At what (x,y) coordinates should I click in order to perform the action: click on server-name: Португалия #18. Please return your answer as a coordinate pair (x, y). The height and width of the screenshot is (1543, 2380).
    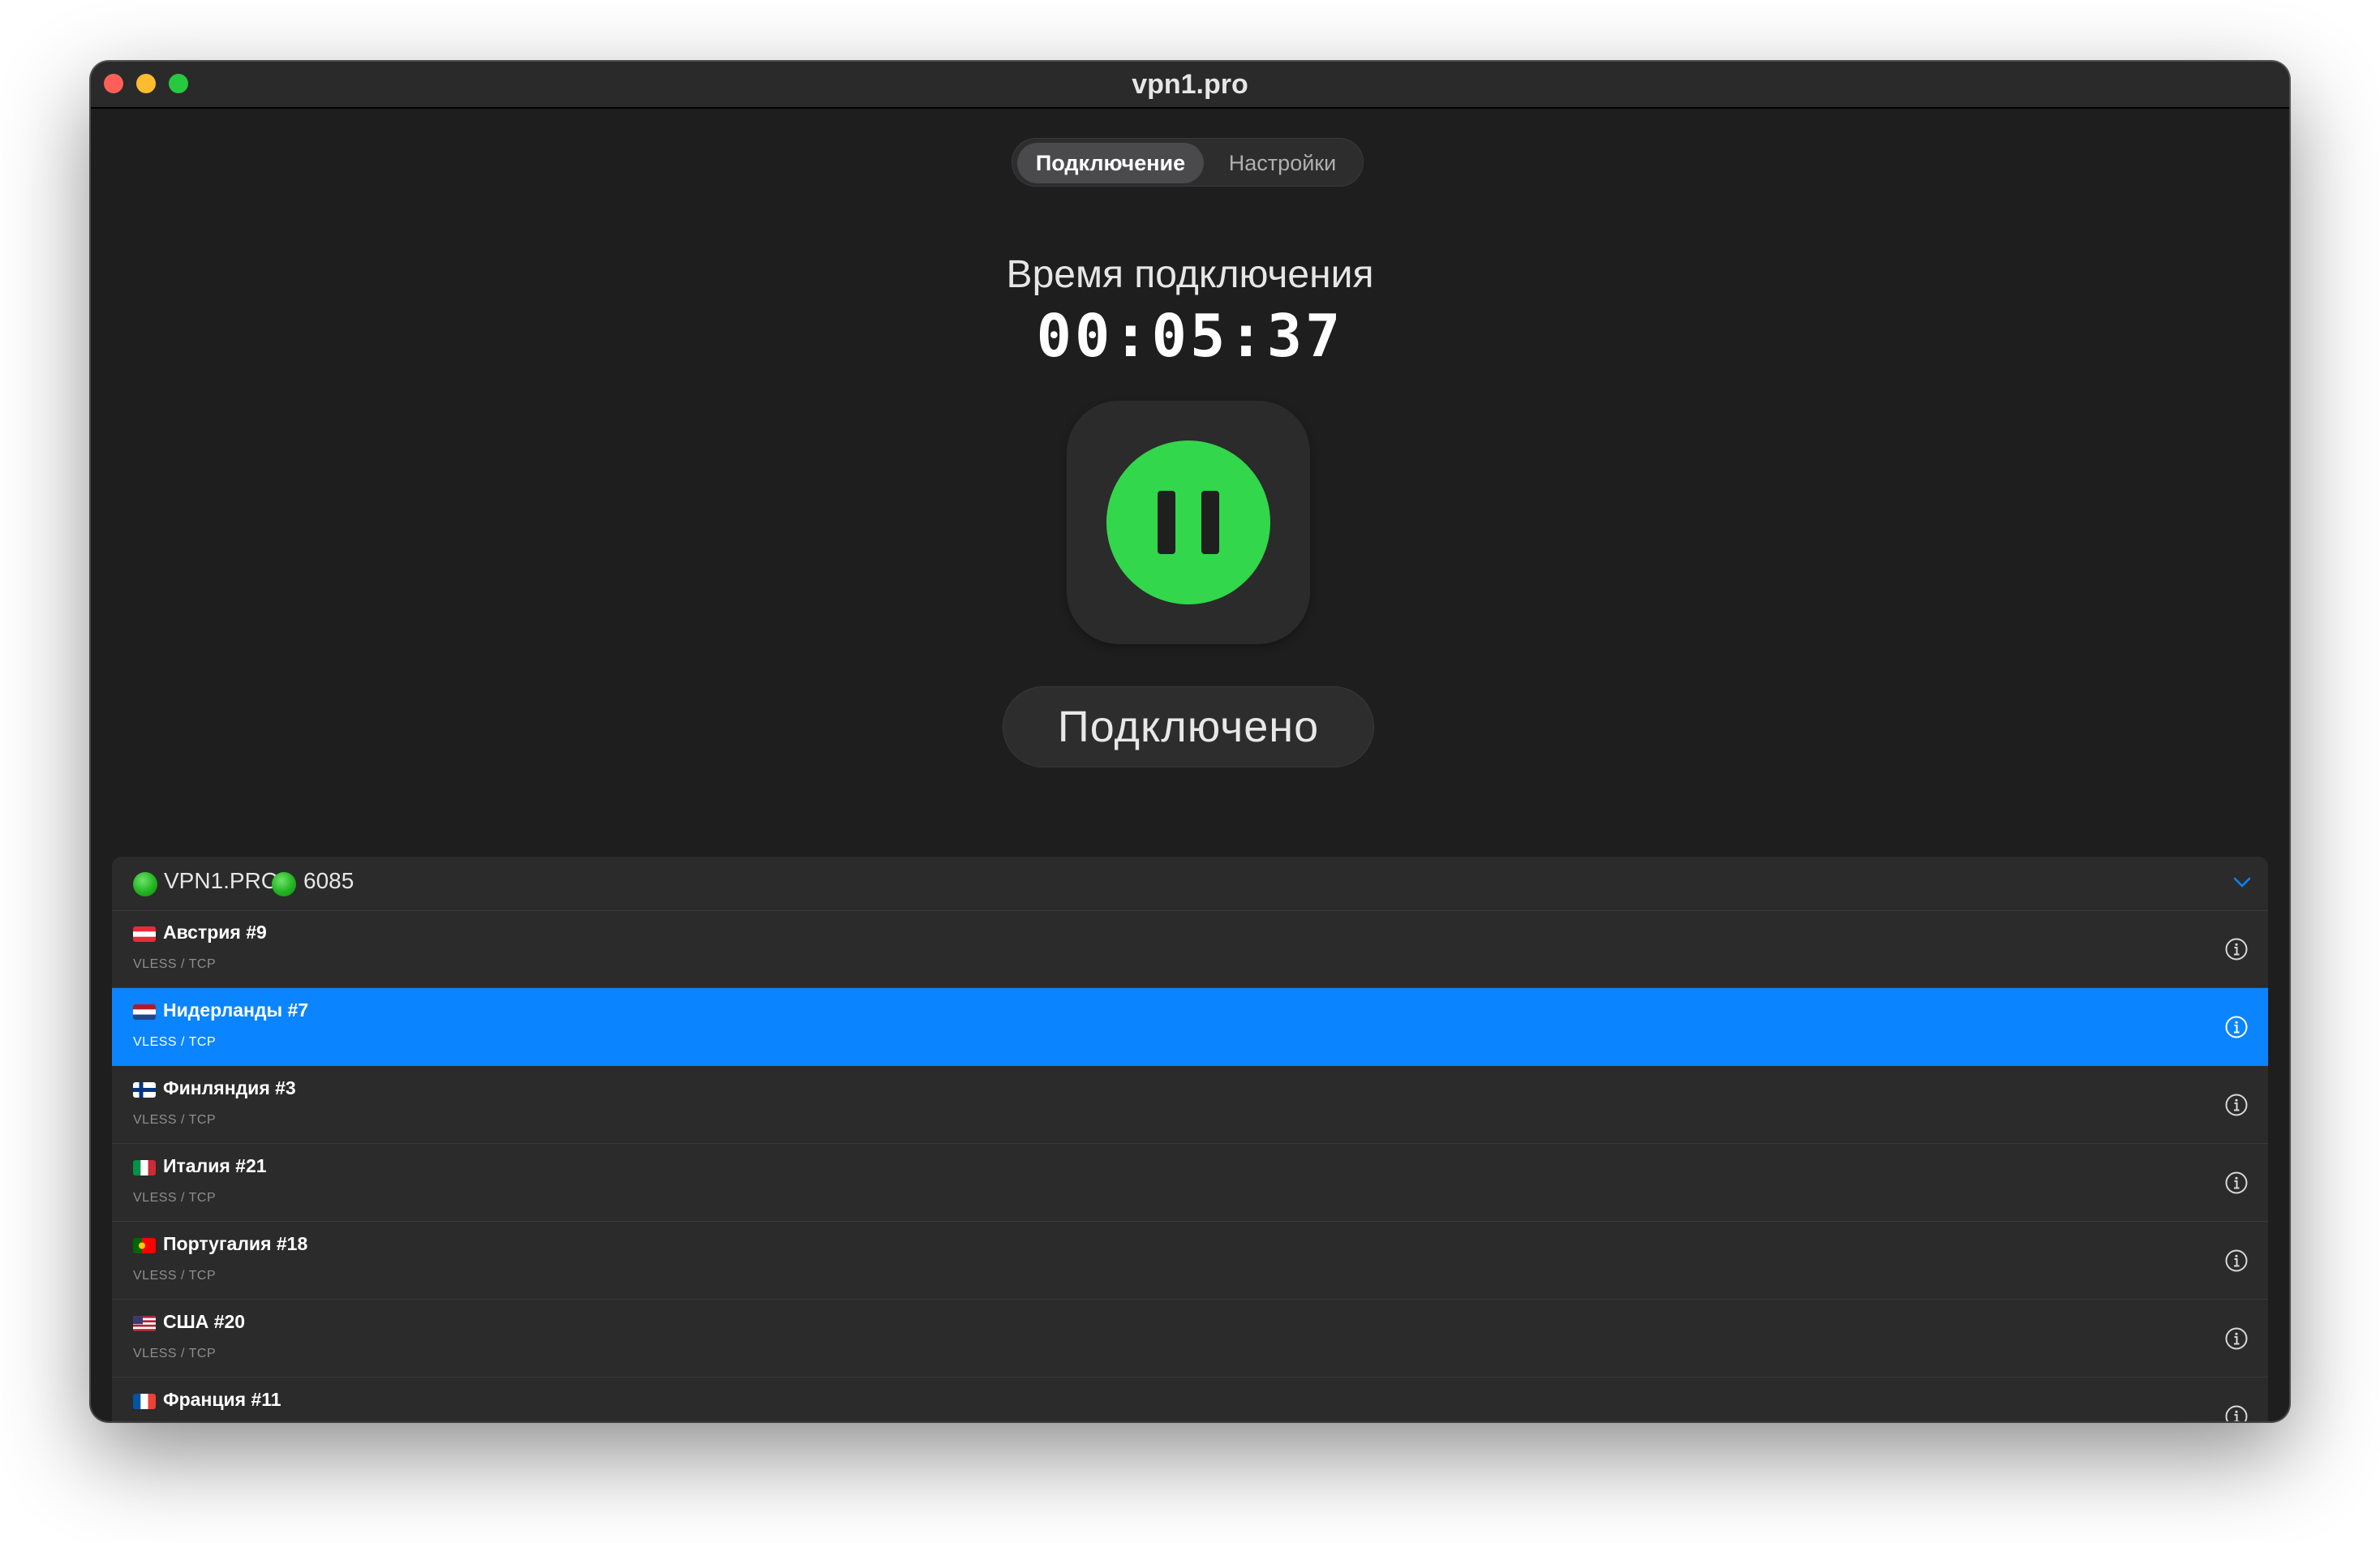
    Looking at the image, I should click on (236, 1243).